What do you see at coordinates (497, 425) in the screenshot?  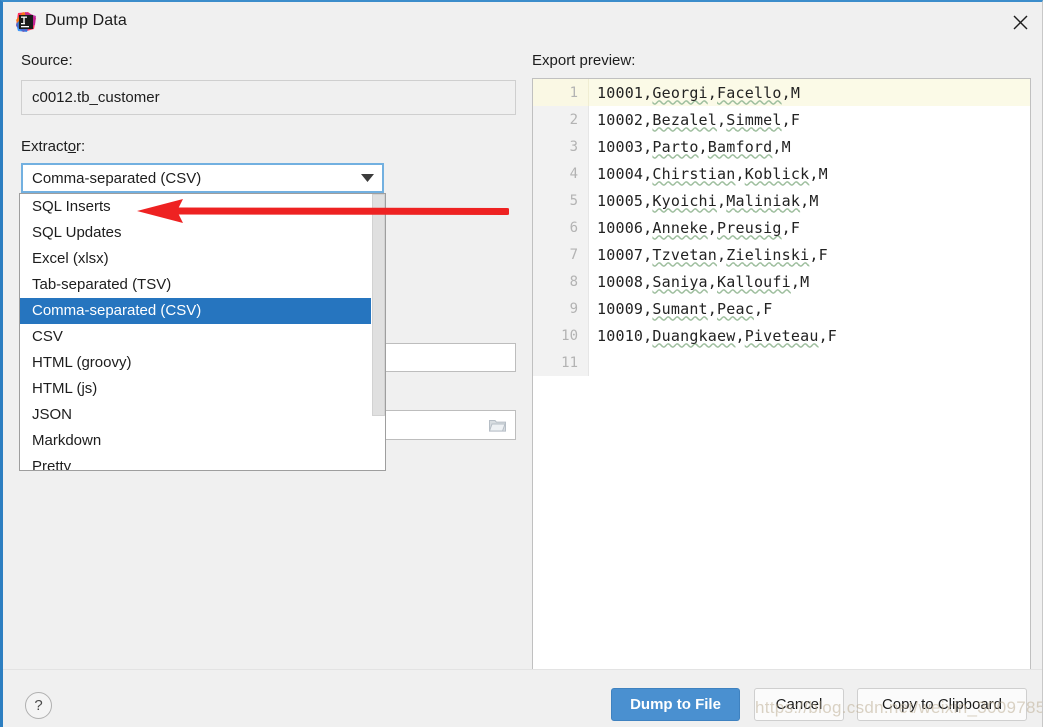 I see `folder-open-icon` at bounding box center [497, 425].